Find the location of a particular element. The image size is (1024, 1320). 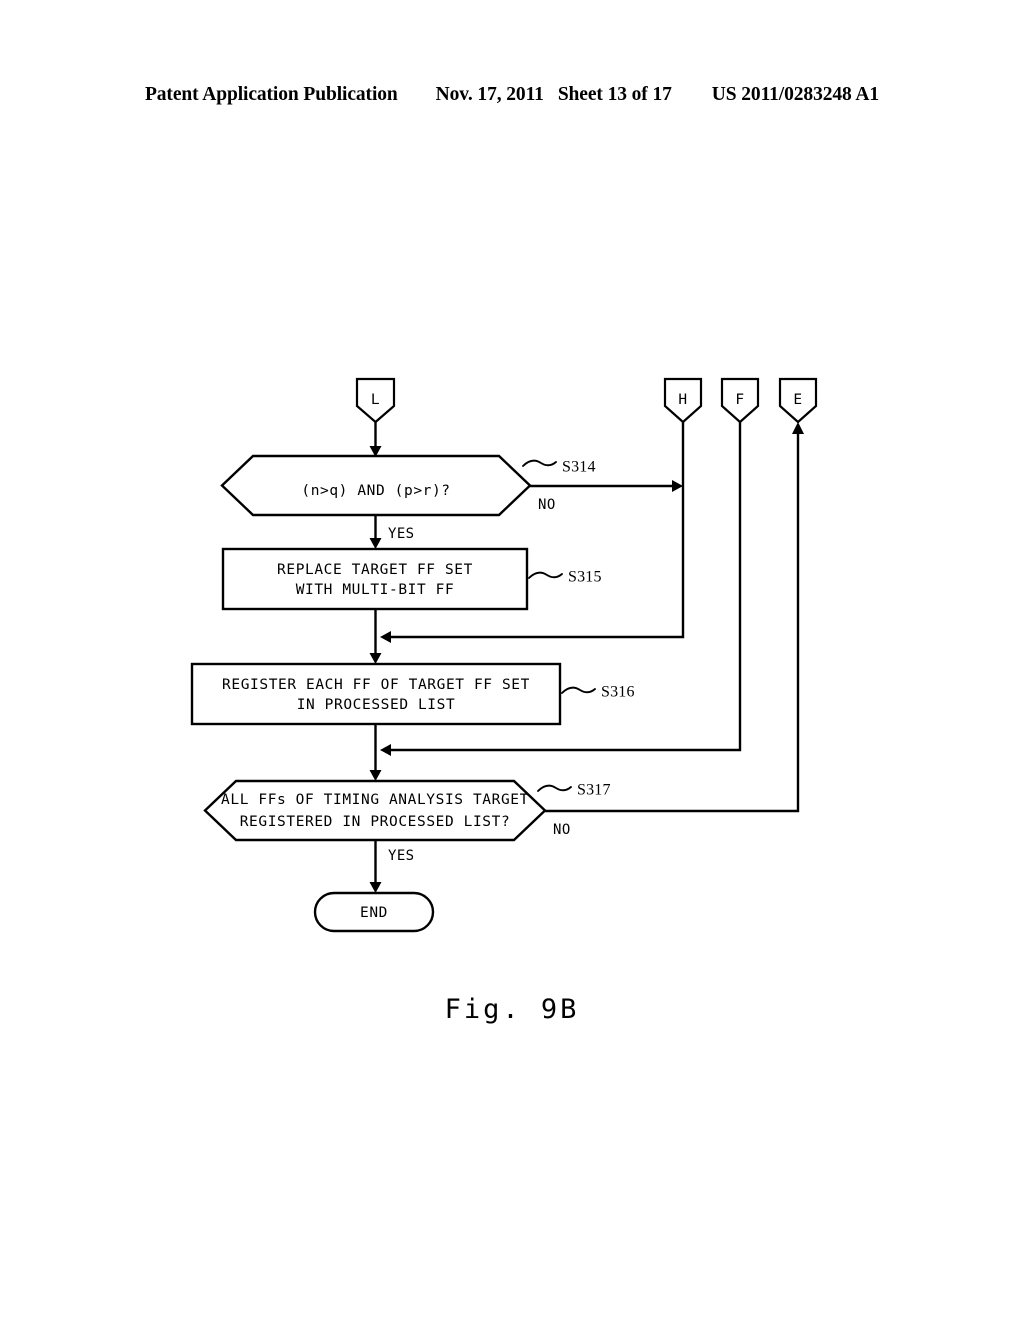

connector-H: H is located at coordinates (683, 400).